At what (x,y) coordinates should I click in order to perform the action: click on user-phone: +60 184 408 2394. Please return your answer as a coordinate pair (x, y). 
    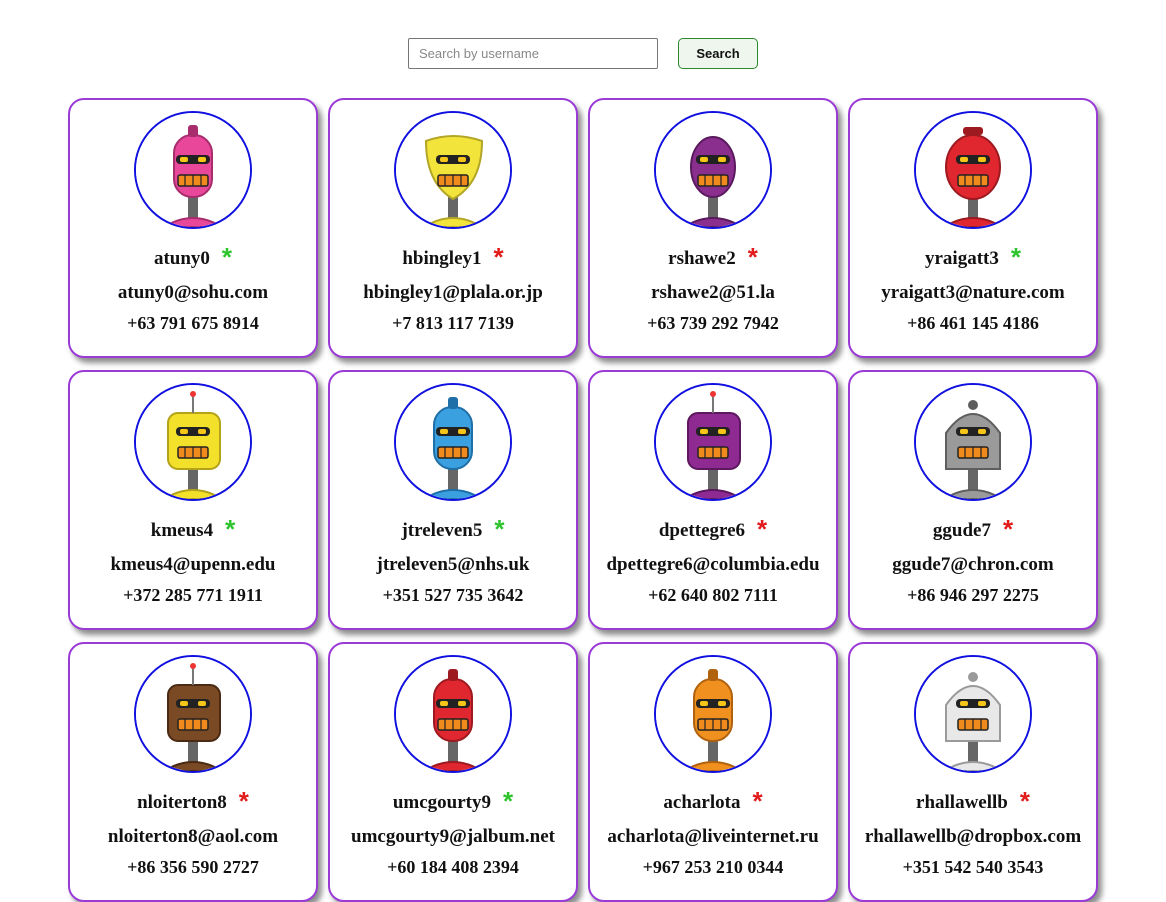
    Looking at the image, I should click on (453, 867).